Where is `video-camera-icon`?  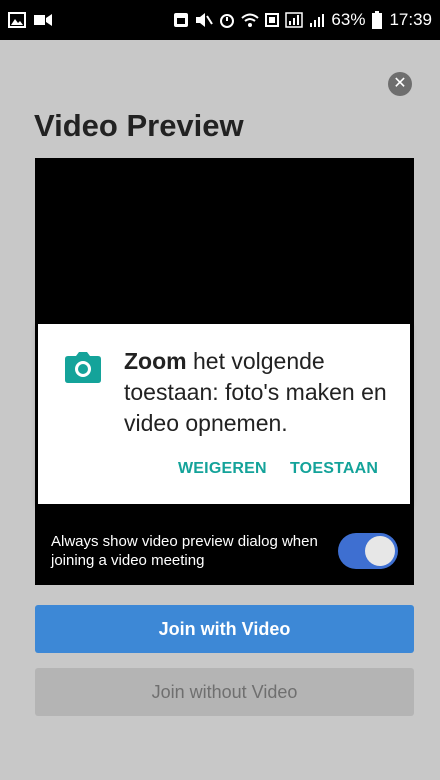
video-camera-icon is located at coordinates (43, 20).